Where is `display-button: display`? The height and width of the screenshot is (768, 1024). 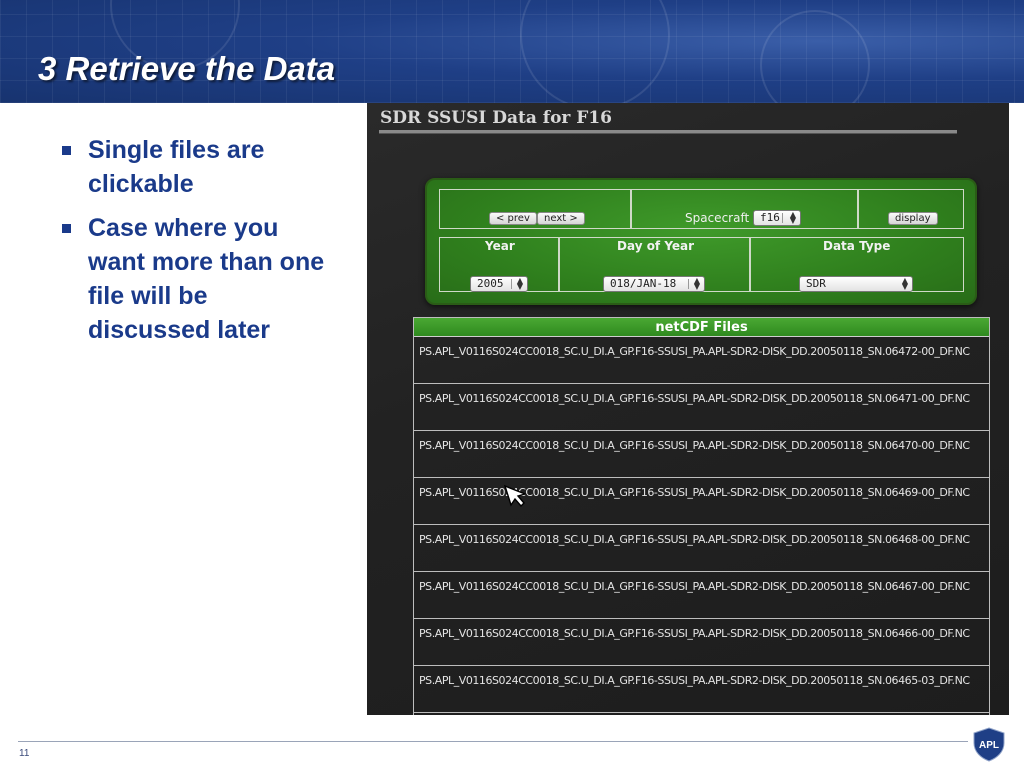 display-button: display is located at coordinates (913, 218).